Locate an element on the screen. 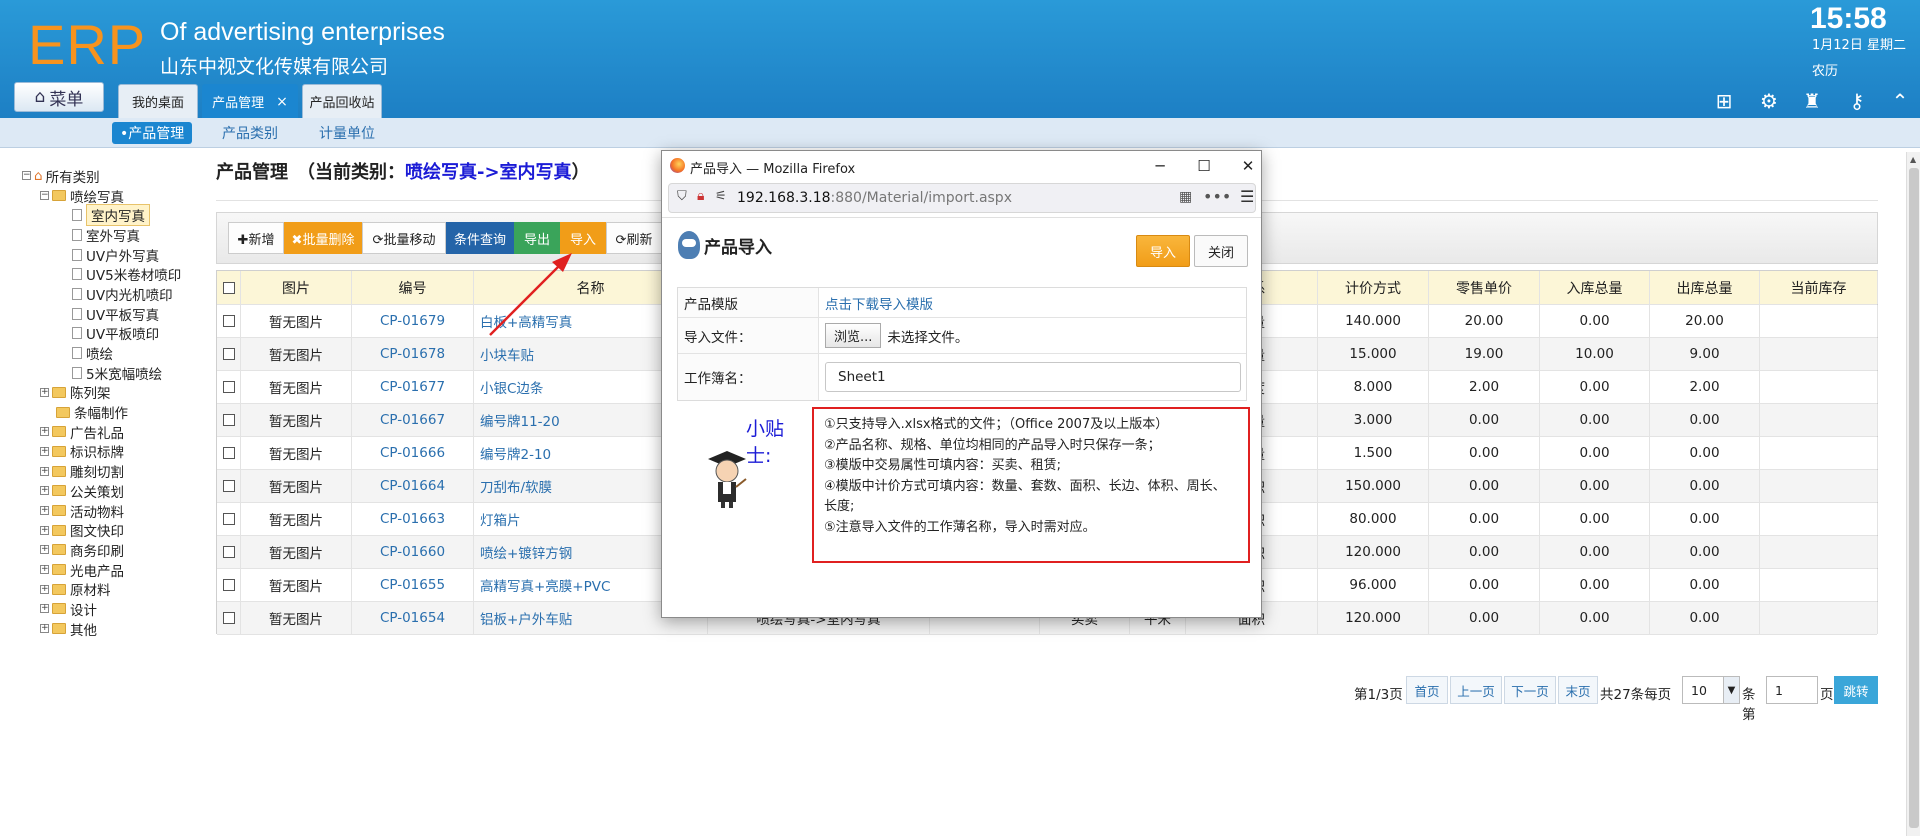  permissions-icon: ⚟ is located at coordinates (721, 196).